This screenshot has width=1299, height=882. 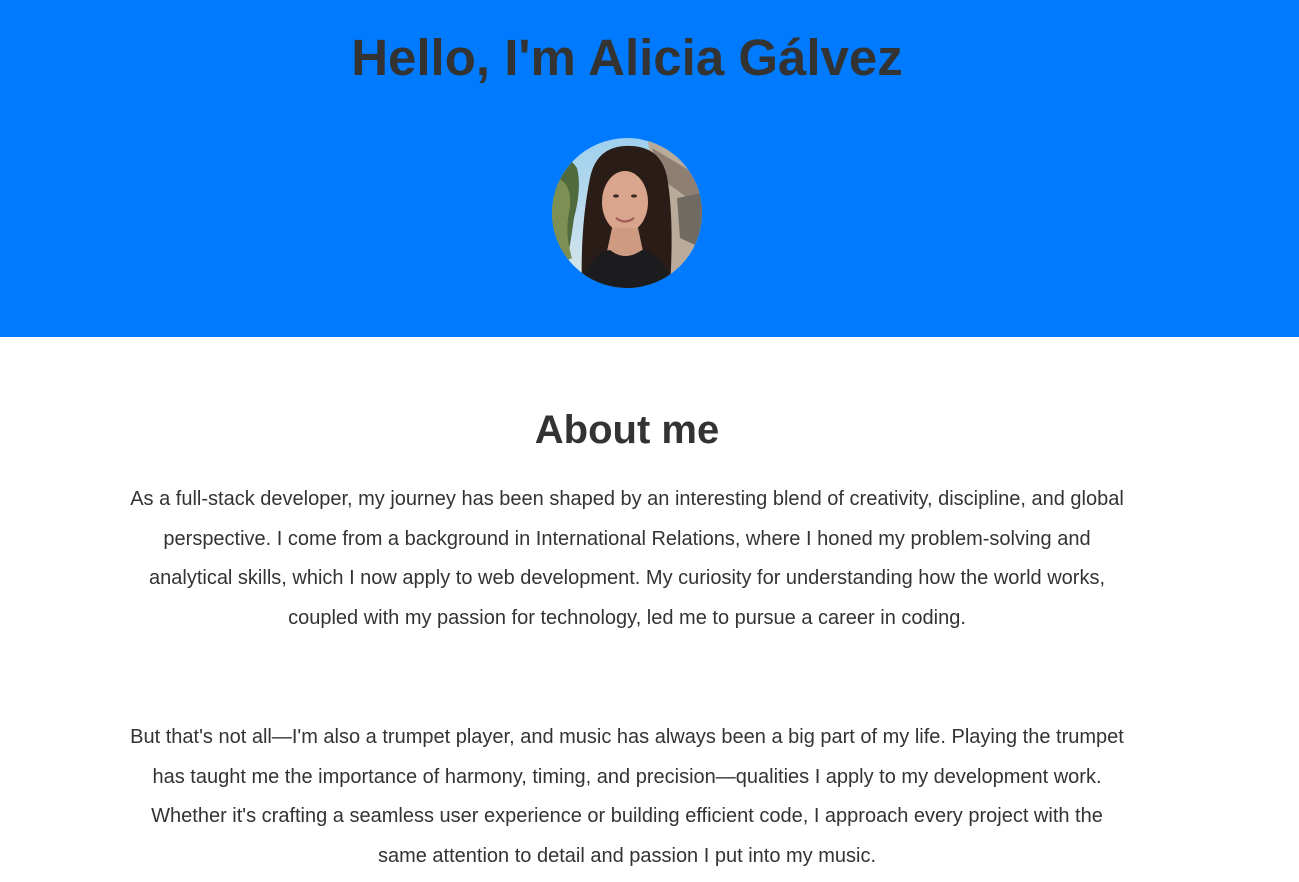 I want to click on profile-photo, so click(x=627, y=213).